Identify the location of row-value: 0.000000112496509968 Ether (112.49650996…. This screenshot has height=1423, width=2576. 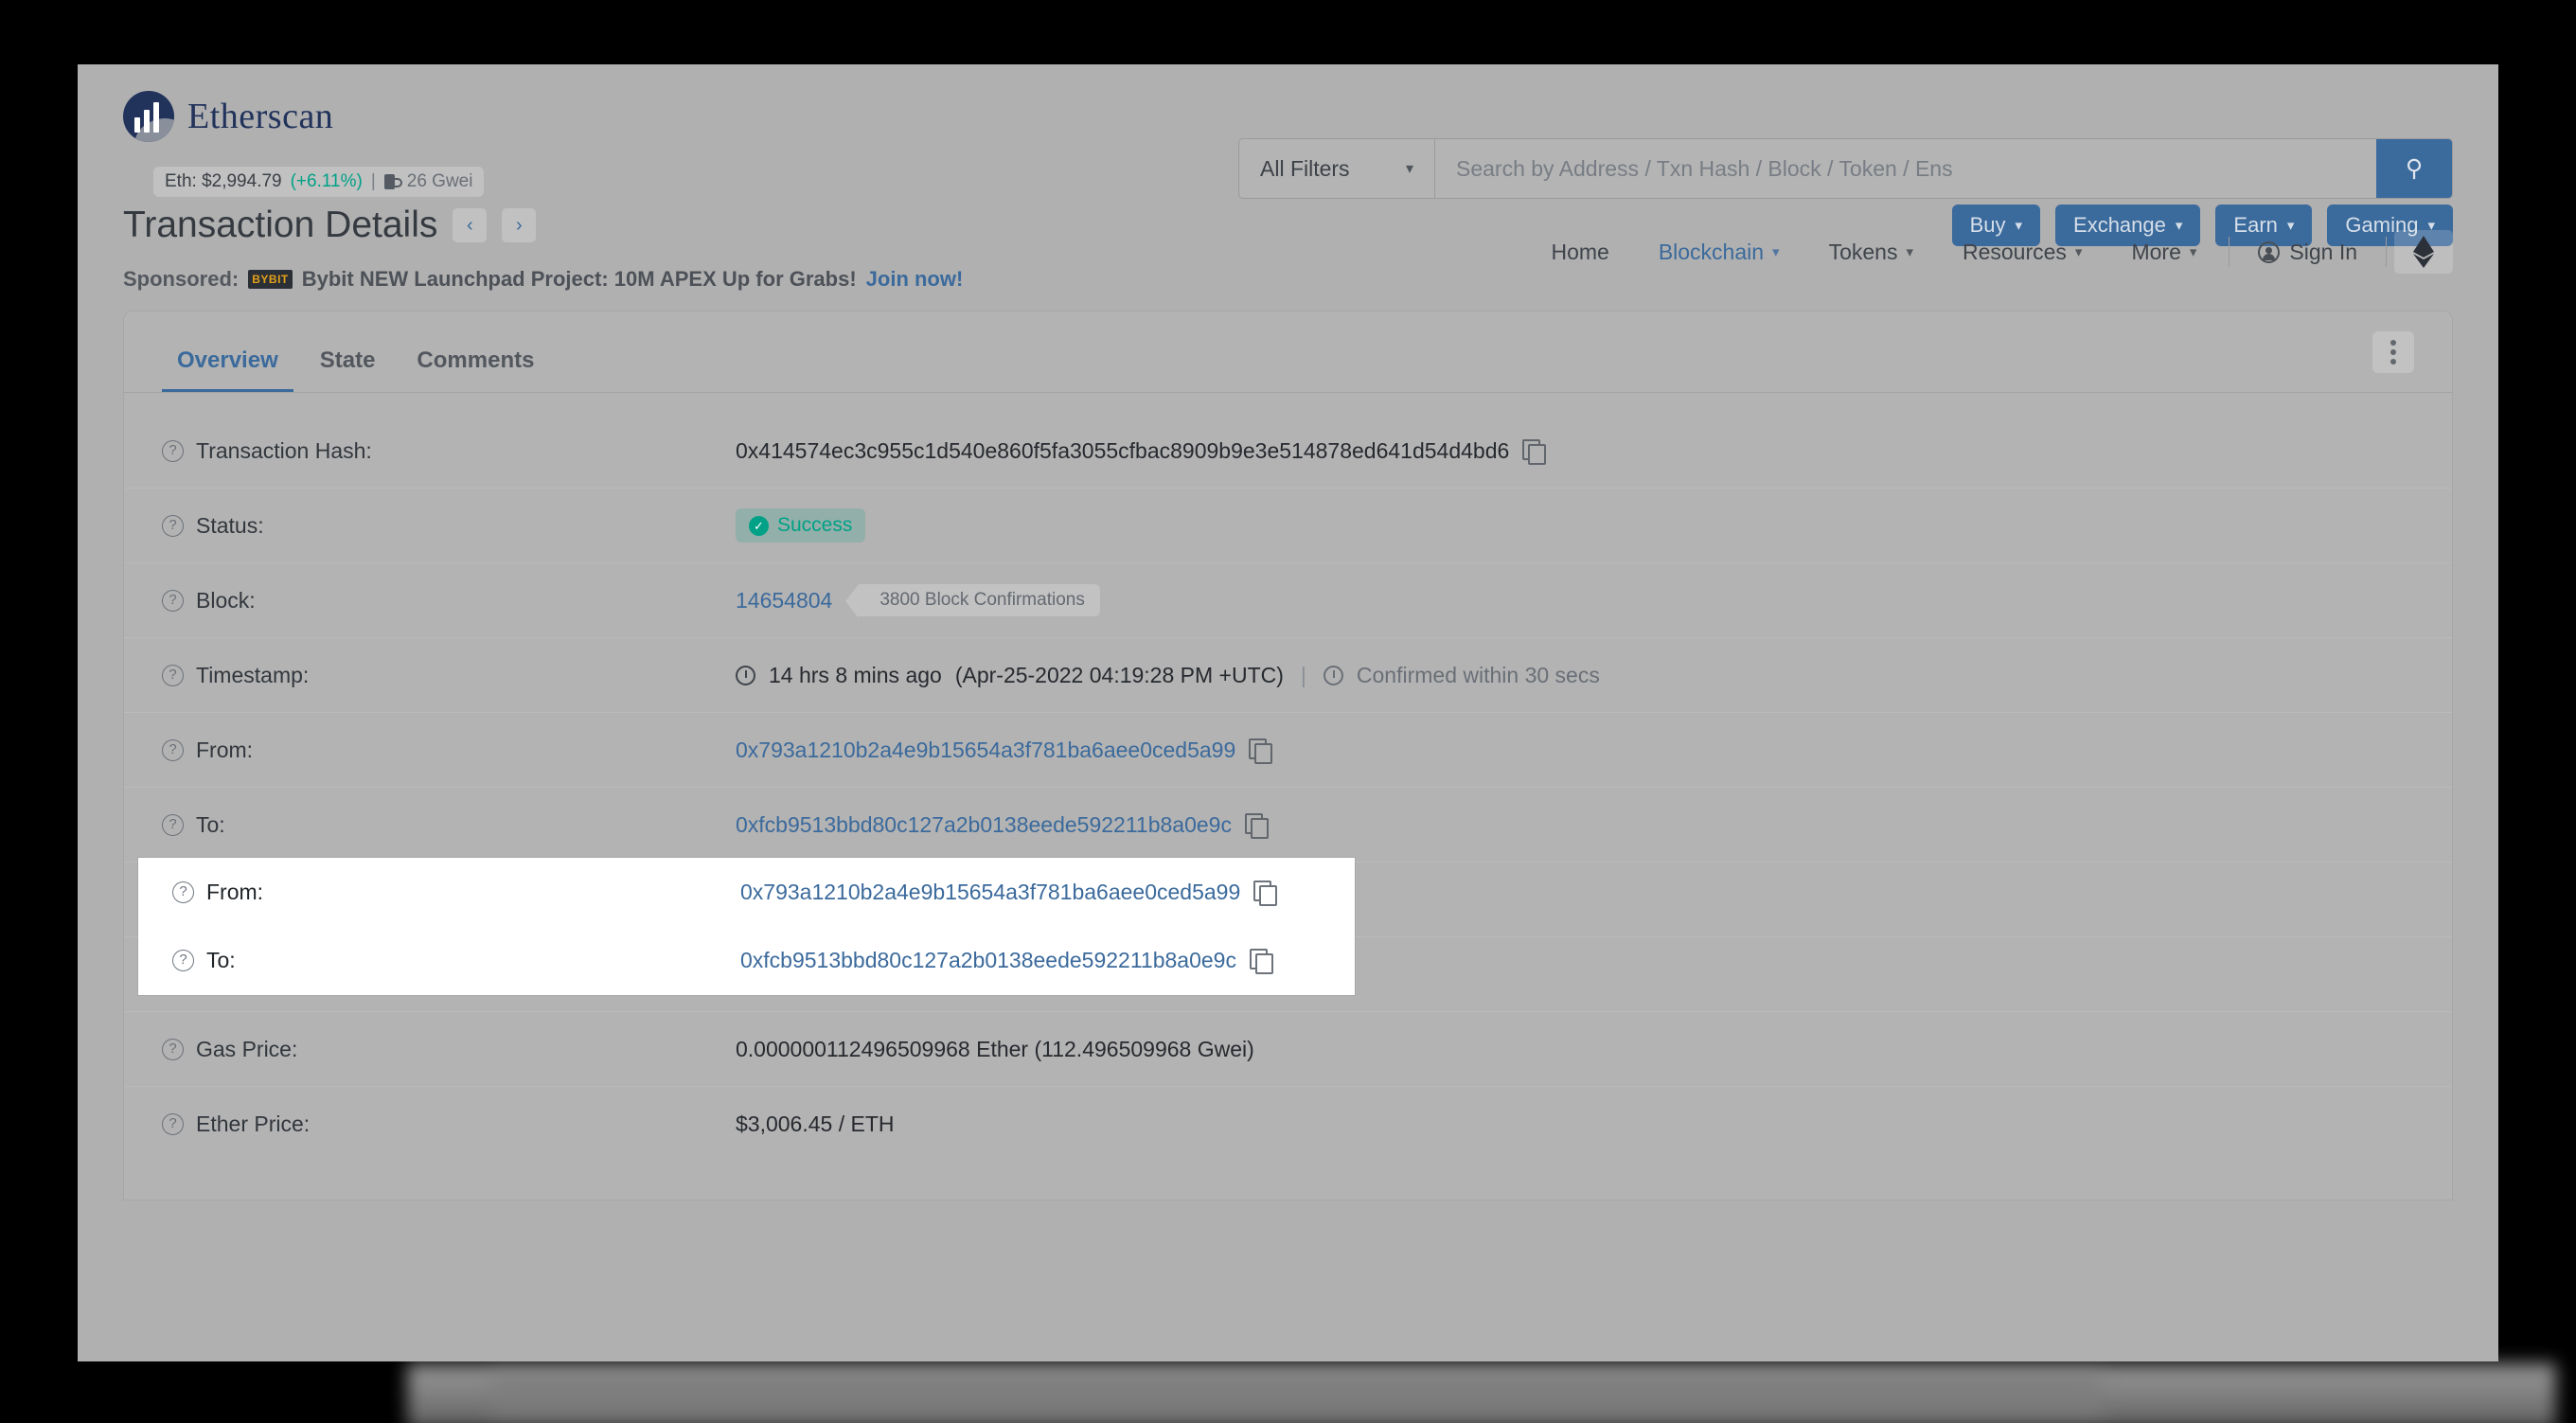
(995, 1049).